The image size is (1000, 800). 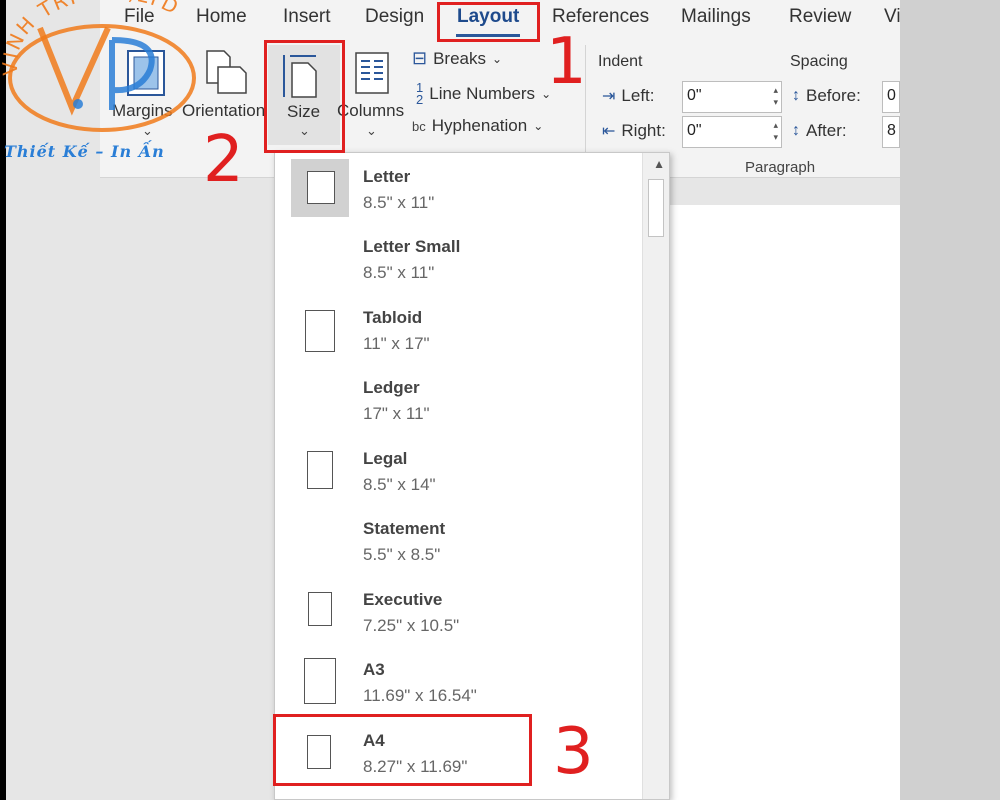 What do you see at coordinates (488, 22) in the screenshot?
I see `annotation-box-layout-tab` at bounding box center [488, 22].